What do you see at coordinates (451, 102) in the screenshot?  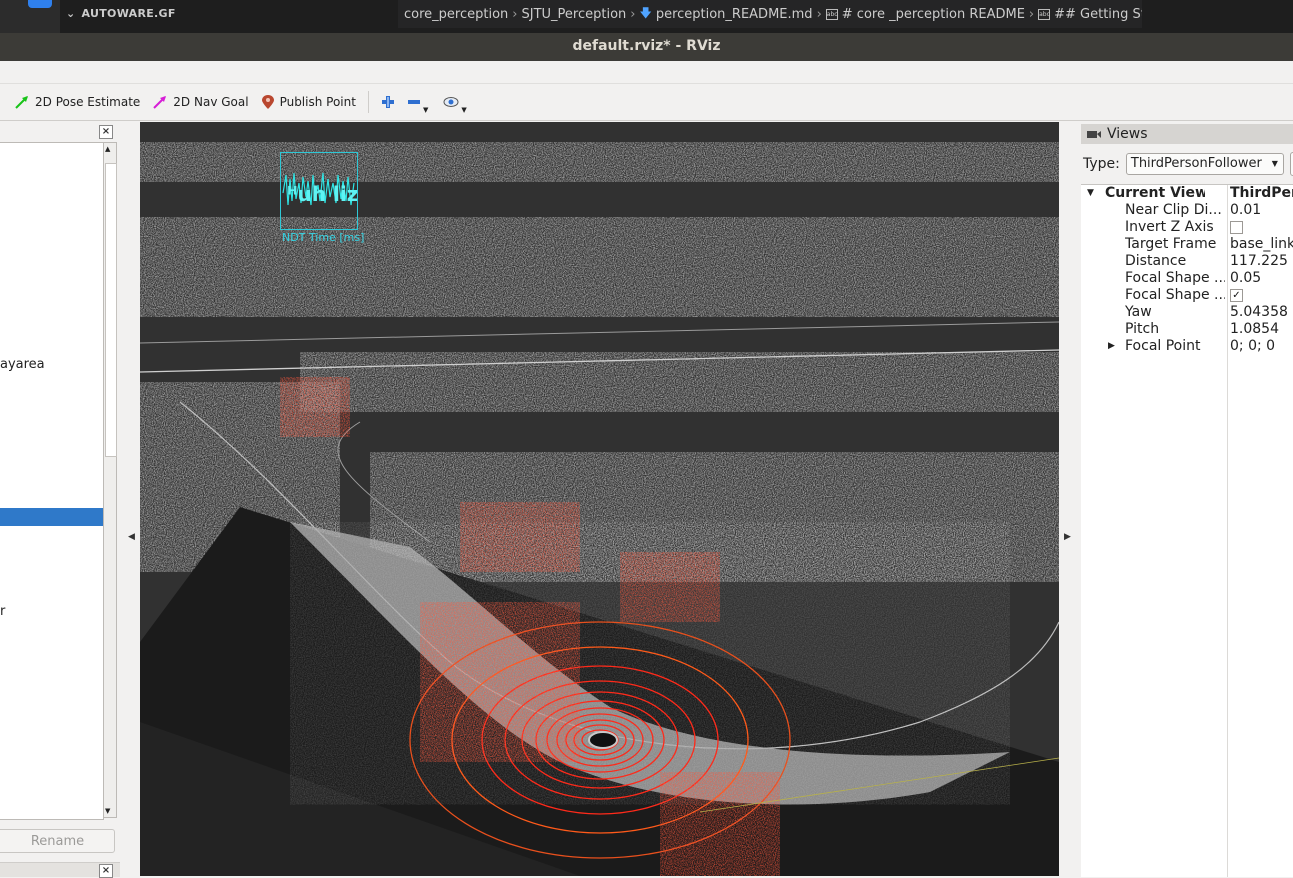 I see `eye-icon` at bounding box center [451, 102].